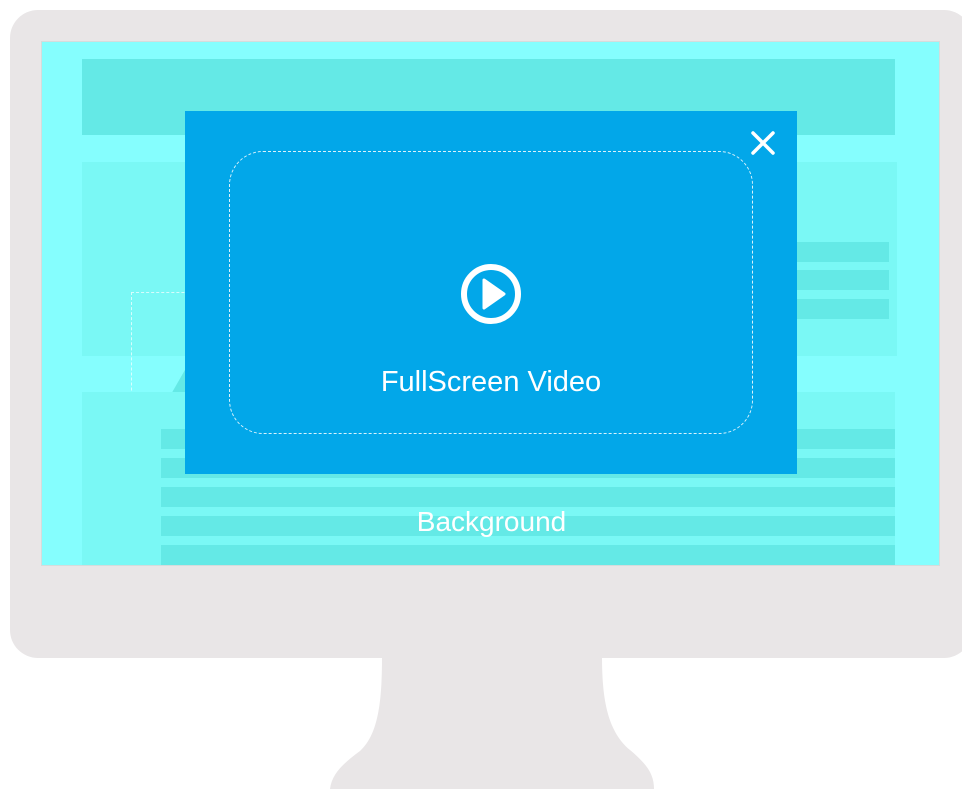 Image resolution: width=962 pixels, height=789 pixels. I want to click on video-label: FullScreen Video, so click(491, 382).